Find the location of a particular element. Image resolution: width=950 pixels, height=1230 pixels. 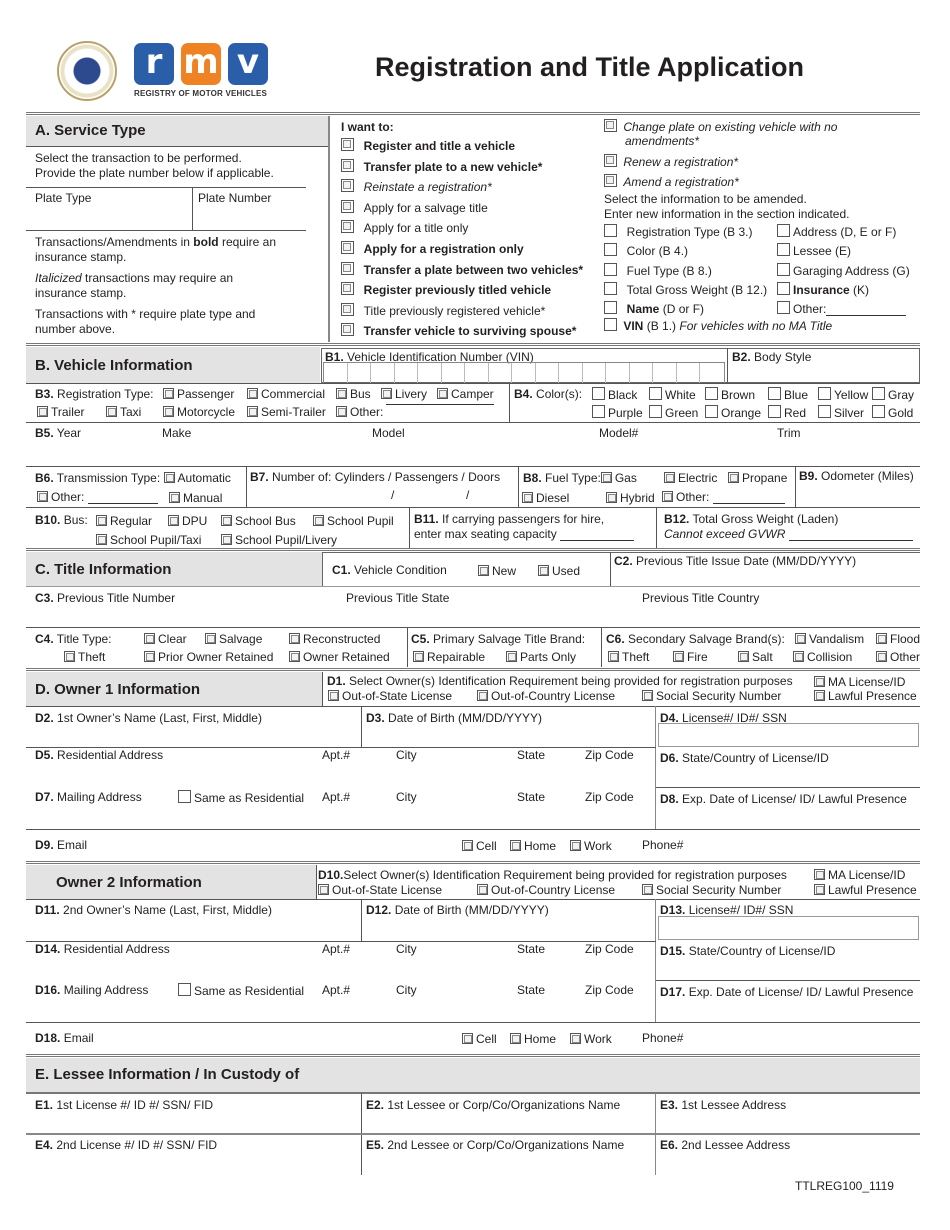

amend-insurance-k: Insurance (K) is located at coordinates (823, 289).